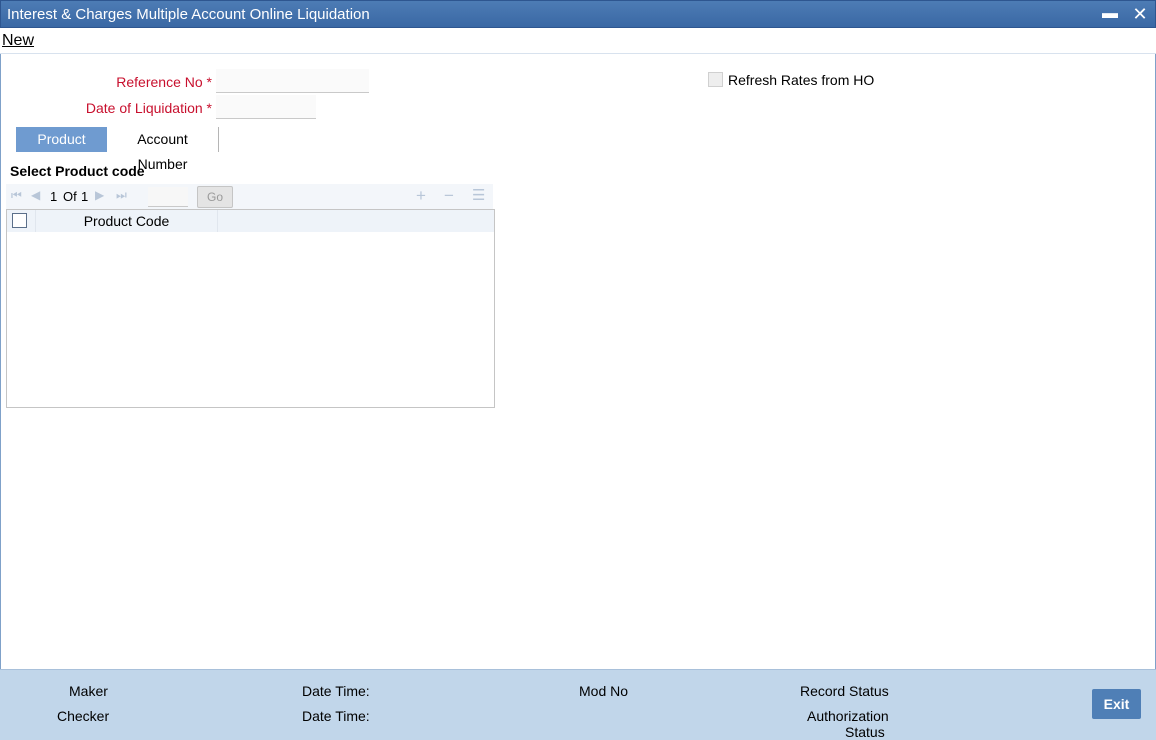  What do you see at coordinates (336, 716) in the screenshot?
I see `checker-date-time-label: Date Time:` at bounding box center [336, 716].